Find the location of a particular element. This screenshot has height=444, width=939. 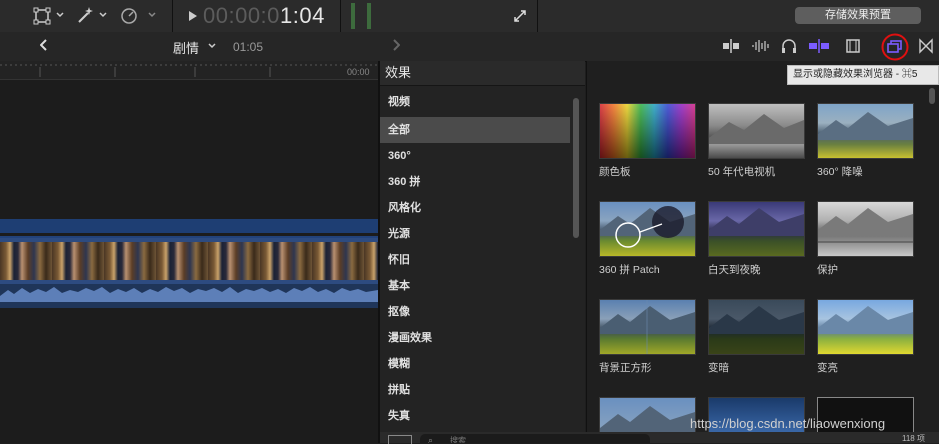

effect-thumb-day-to-night is located at coordinates (756, 229).